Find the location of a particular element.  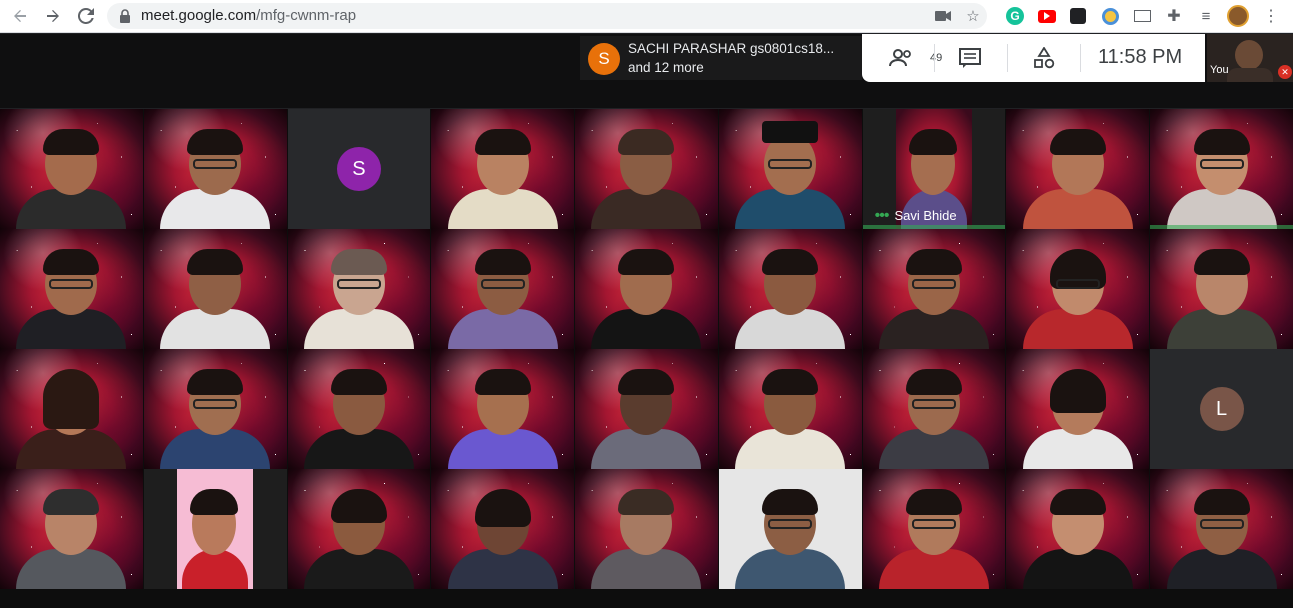

address-bar: meet.google.com/mfg-cwnm-rap ☆ is located at coordinates (547, 16).